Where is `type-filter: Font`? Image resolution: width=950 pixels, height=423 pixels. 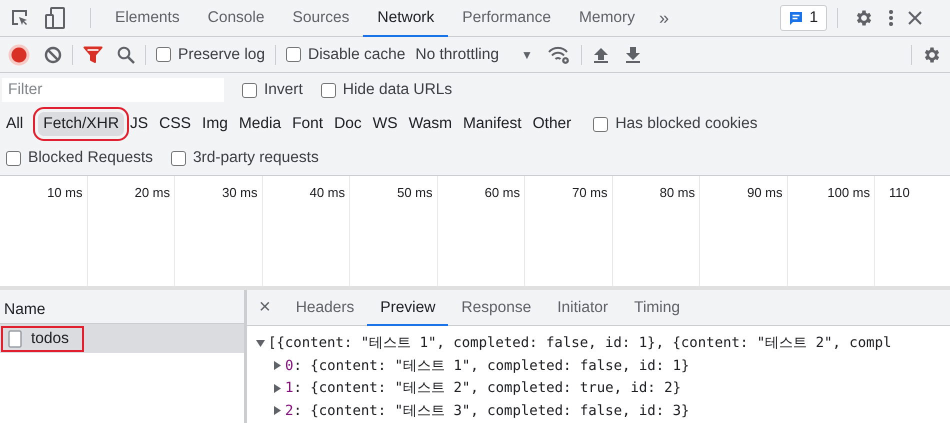 type-filter: Font is located at coordinates (307, 124).